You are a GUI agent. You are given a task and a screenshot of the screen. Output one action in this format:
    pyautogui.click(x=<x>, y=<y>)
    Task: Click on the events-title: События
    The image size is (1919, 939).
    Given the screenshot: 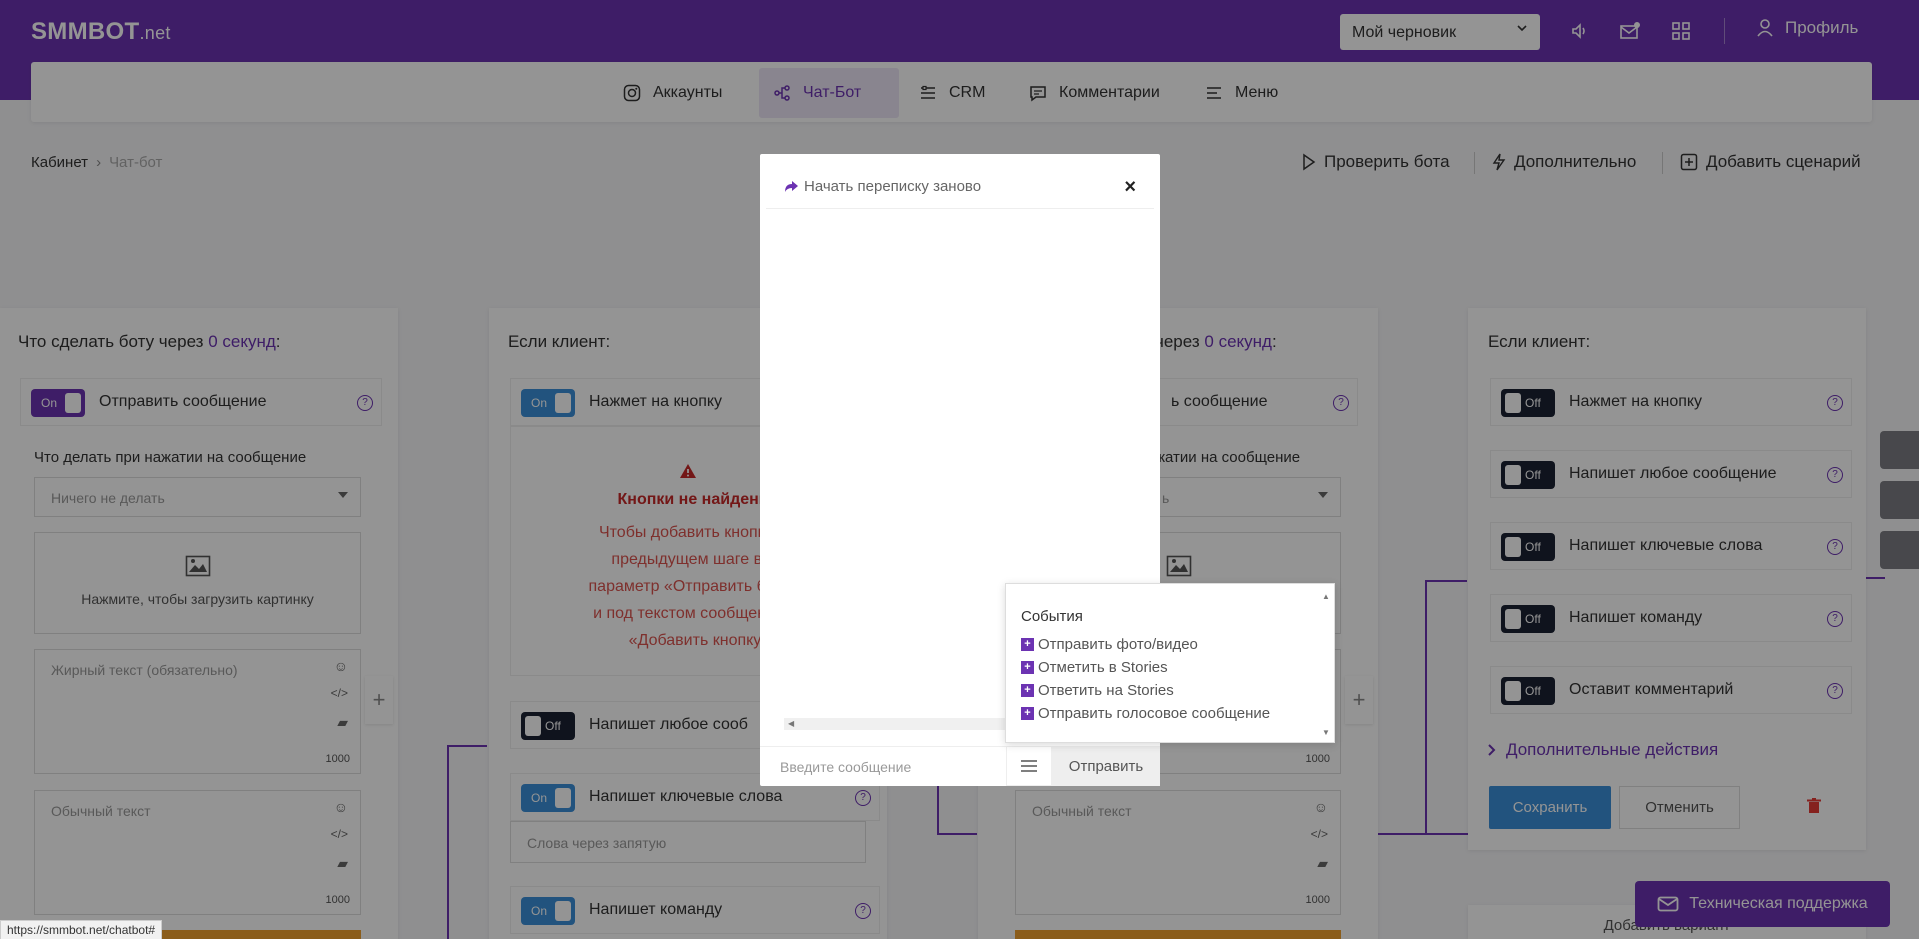 What is the action you would take?
    pyautogui.click(x=1052, y=616)
    